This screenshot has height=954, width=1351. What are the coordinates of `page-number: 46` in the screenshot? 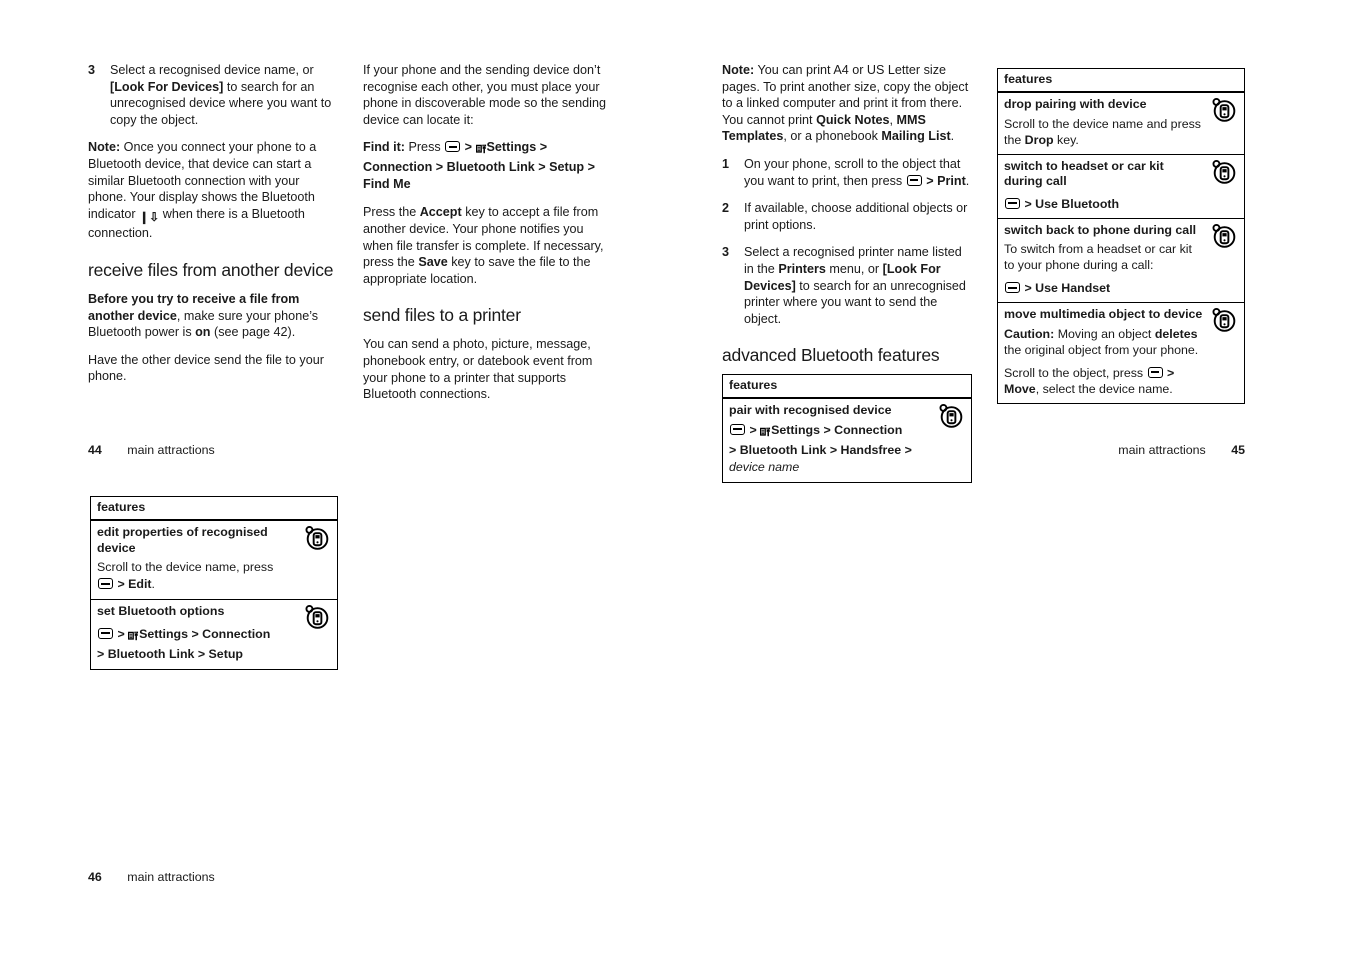 It's located at (95, 877).